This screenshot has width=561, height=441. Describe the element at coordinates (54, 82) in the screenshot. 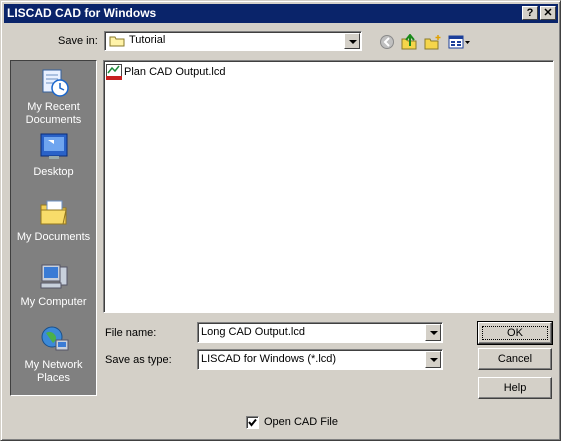

I see `recent-documents-icon` at that location.